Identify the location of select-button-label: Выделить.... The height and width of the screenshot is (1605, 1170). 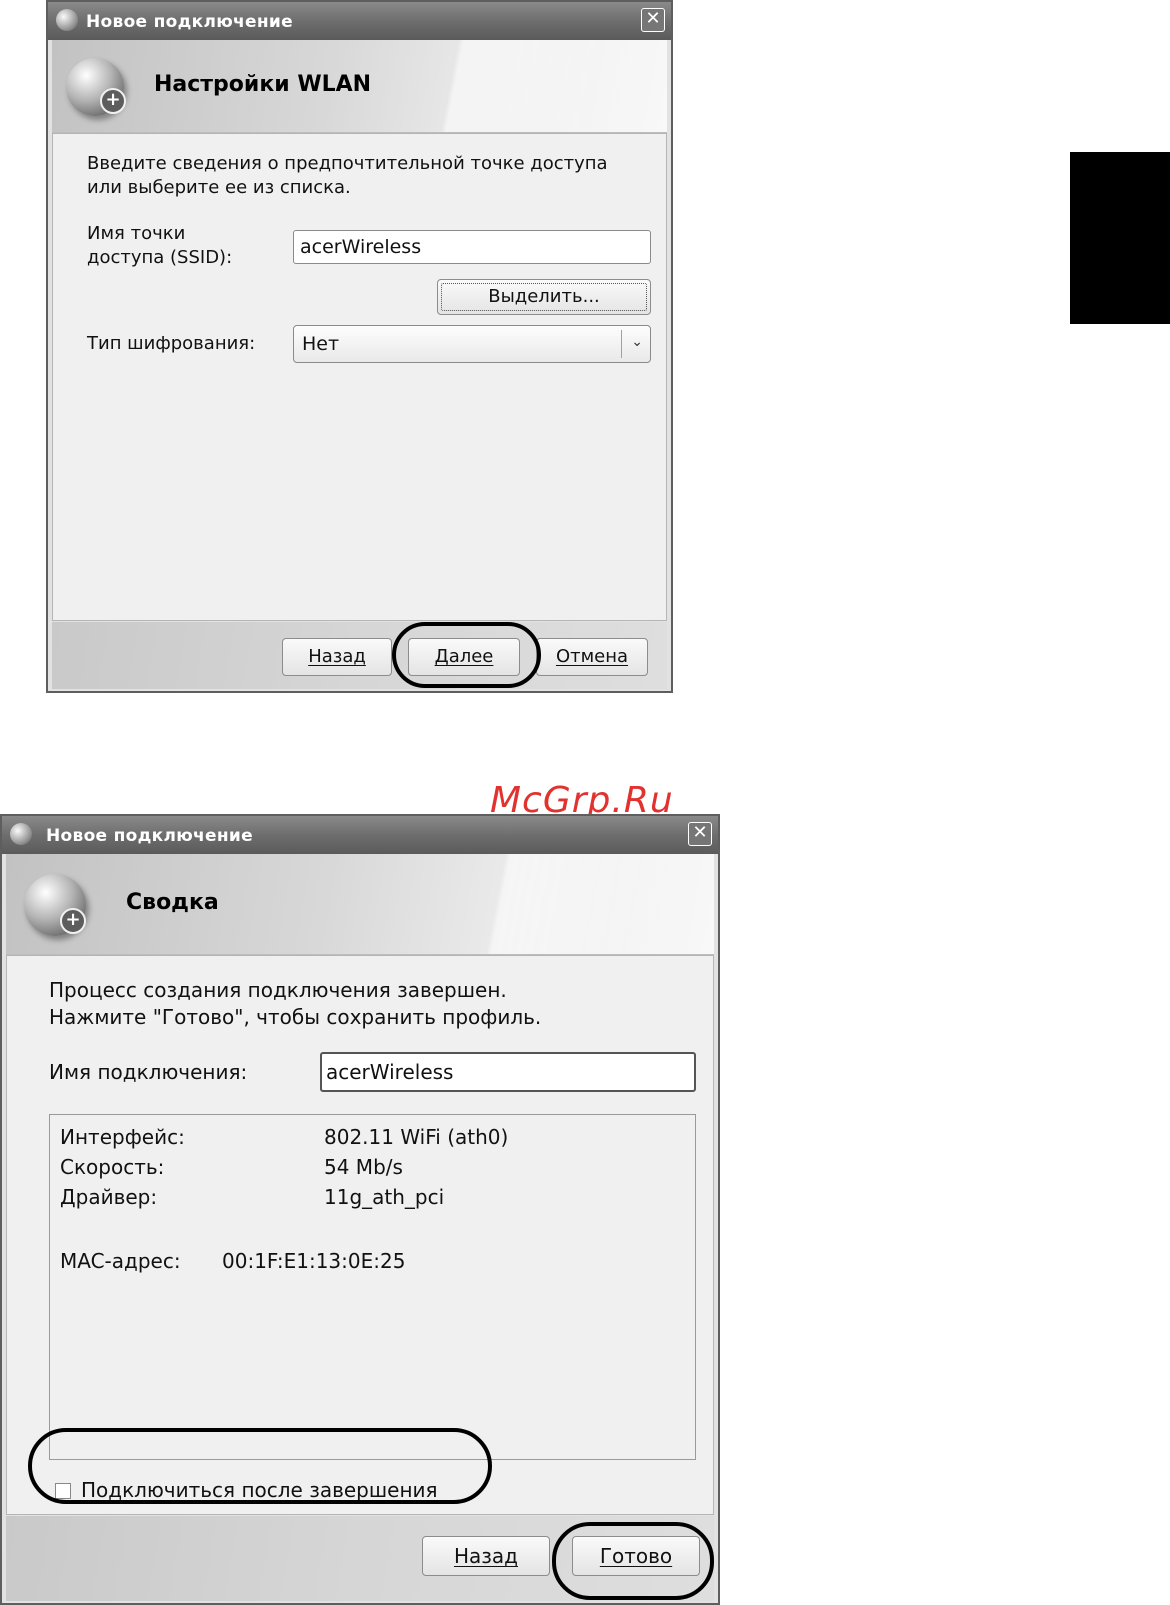
(544, 296).